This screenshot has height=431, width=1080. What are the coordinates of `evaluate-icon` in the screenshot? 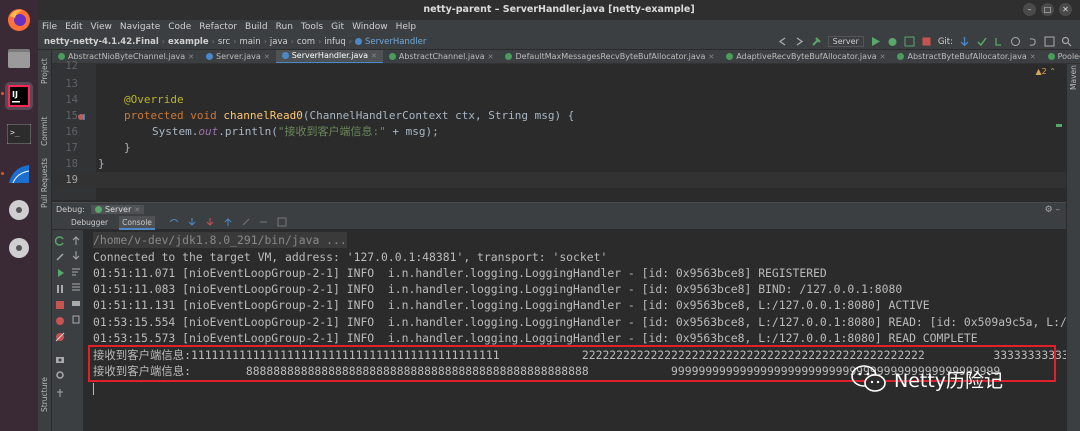 It's located at (282, 222).